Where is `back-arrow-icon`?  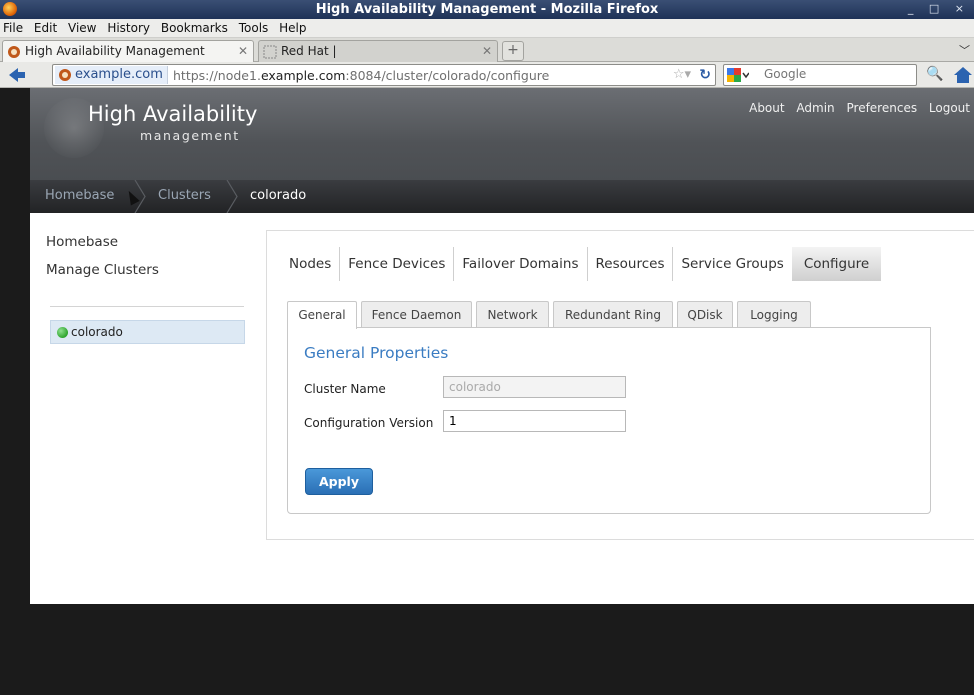
back-arrow-icon is located at coordinates (17, 75).